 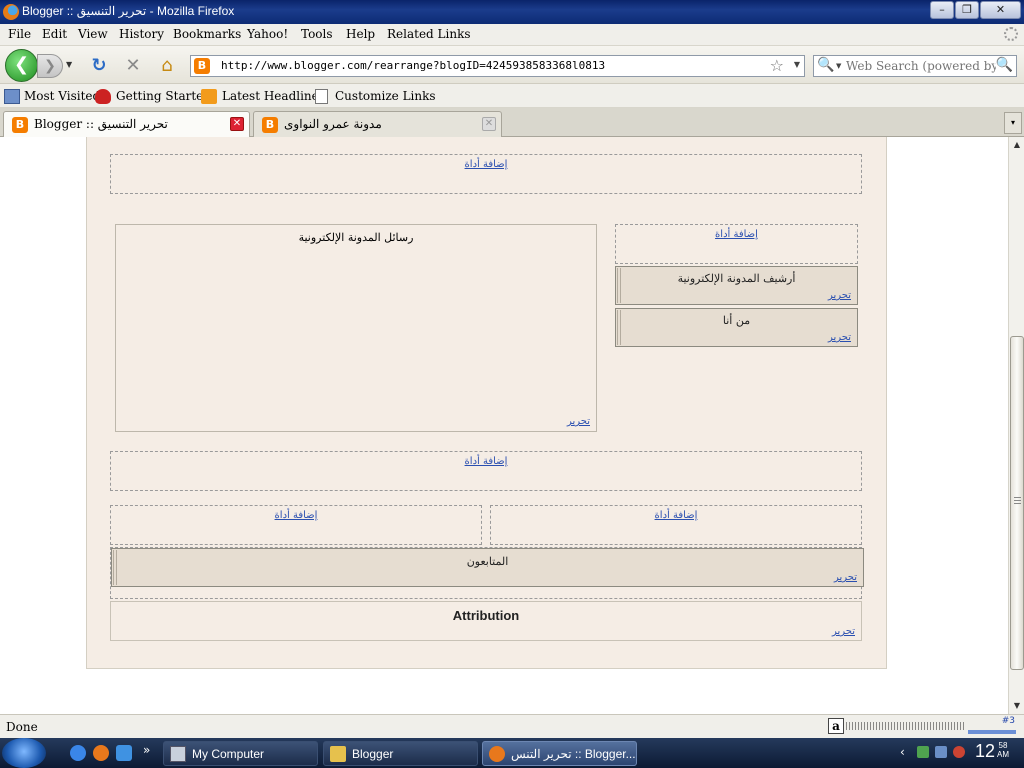 I want to click on scroll-down-icon: ▼, so click(x=1016, y=706).